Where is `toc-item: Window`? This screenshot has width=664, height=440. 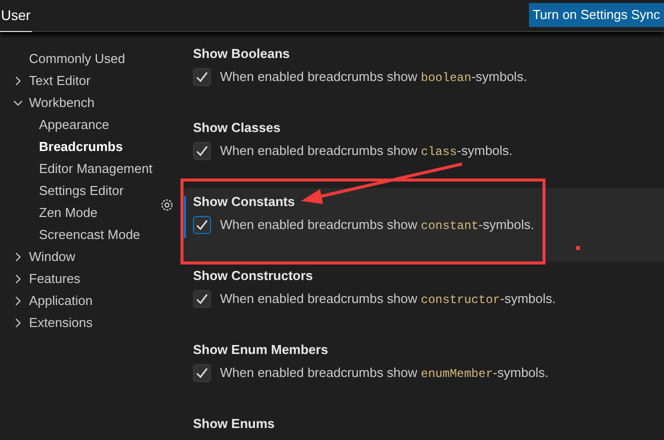 toc-item: Window is located at coordinates (52, 257).